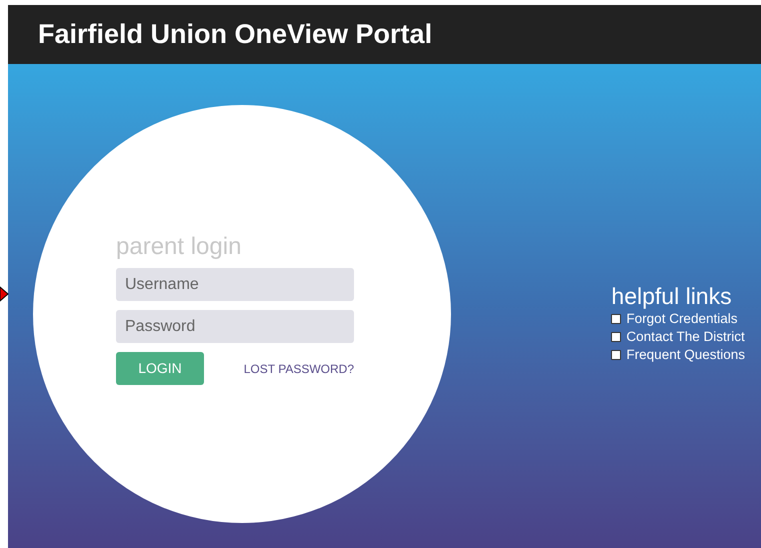 The height and width of the screenshot is (548, 761). Describe the element at coordinates (682, 319) in the screenshot. I see `helpful-link: Forgot Credentials` at that location.